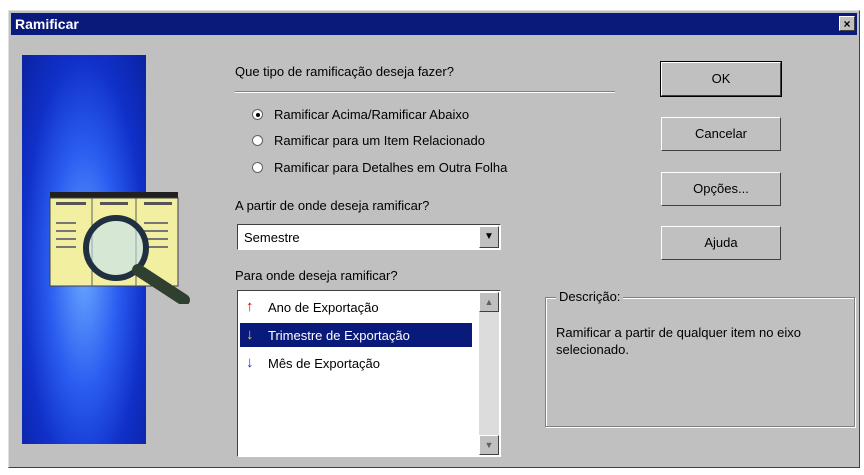 The height and width of the screenshot is (475, 864). I want to click on list-item: ↑ Ano de Exportação, so click(356, 307).